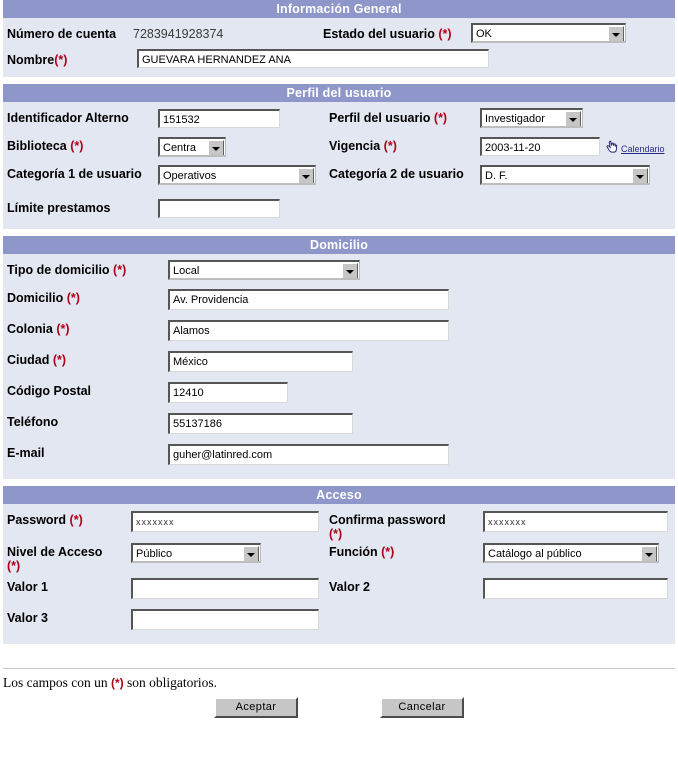 The image size is (678, 779). What do you see at coordinates (513, 148) in the screenshot?
I see `input-vigencia-value: 2003-11-20` at bounding box center [513, 148].